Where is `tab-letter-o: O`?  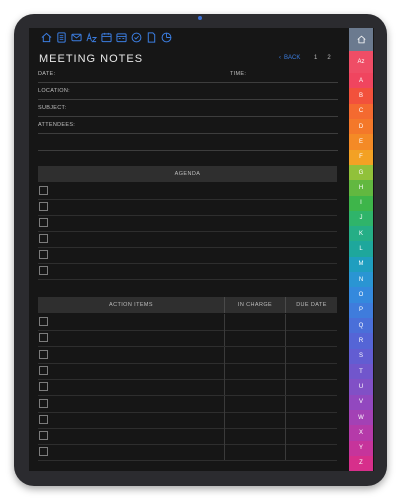 tab-letter-o: O is located at coordinates (361, 295).